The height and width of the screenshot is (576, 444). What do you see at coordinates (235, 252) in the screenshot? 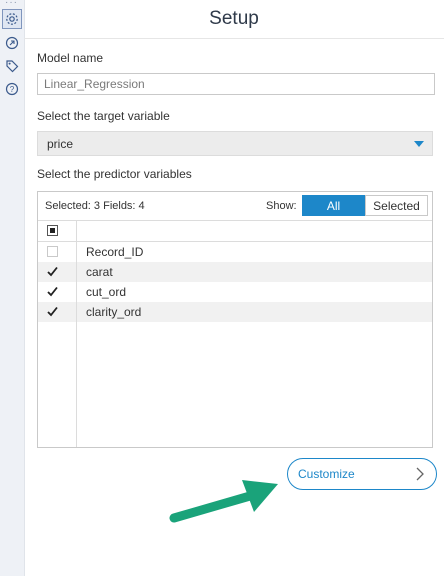
I see `list-item: Record_ID` at bounding box center [235, 252].